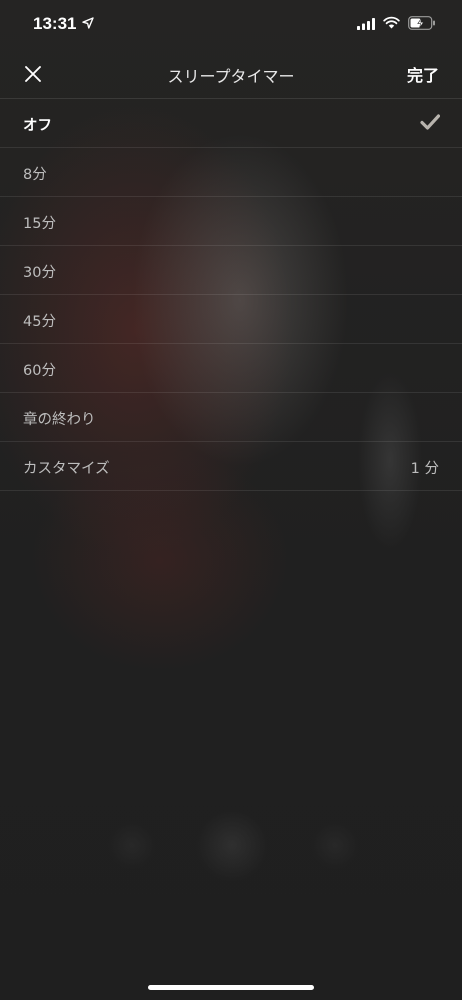 The height and width of the screenshot is (1000, 462). I want to click on wifi-icon, so click(391, 22).